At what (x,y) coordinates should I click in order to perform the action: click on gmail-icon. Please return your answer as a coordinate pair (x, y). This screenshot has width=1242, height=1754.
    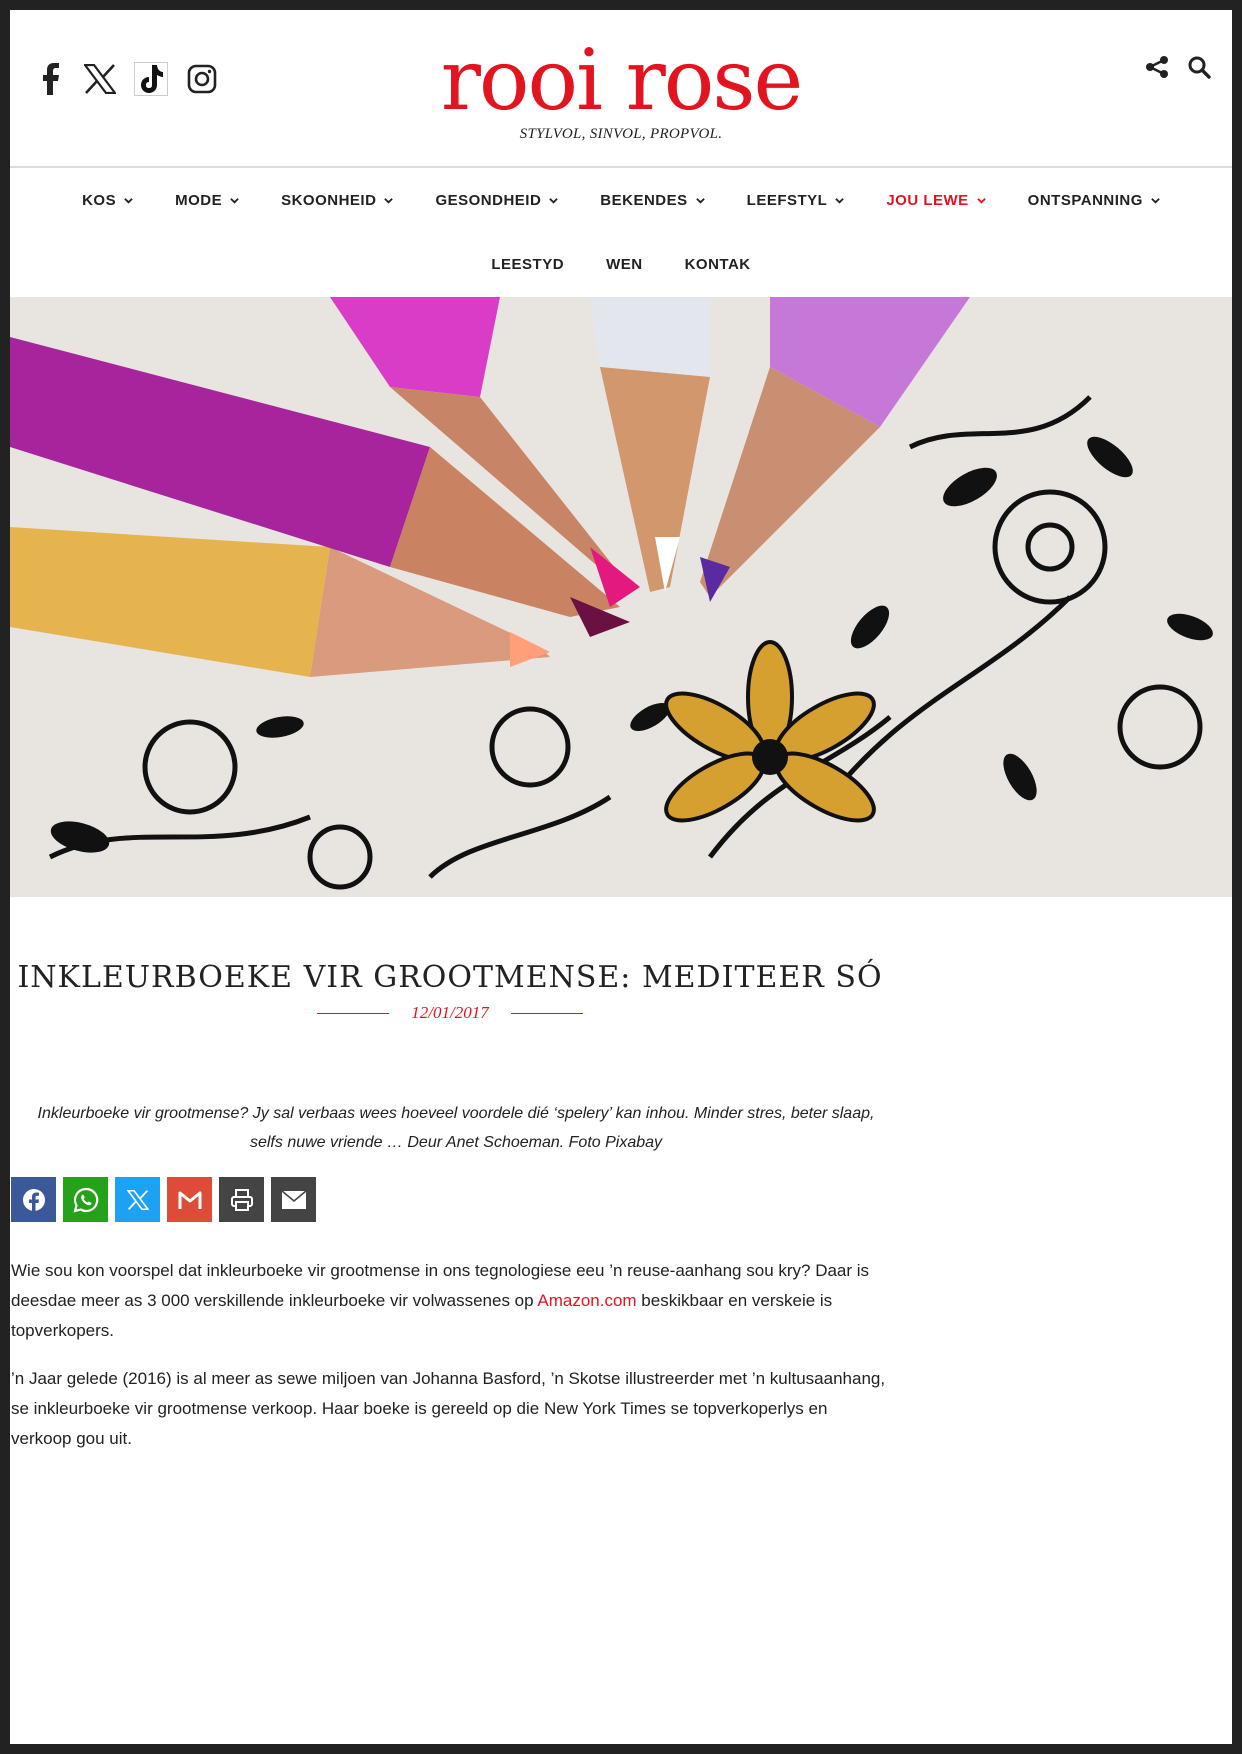
    Looking at the image, I should click on (189, 1200).